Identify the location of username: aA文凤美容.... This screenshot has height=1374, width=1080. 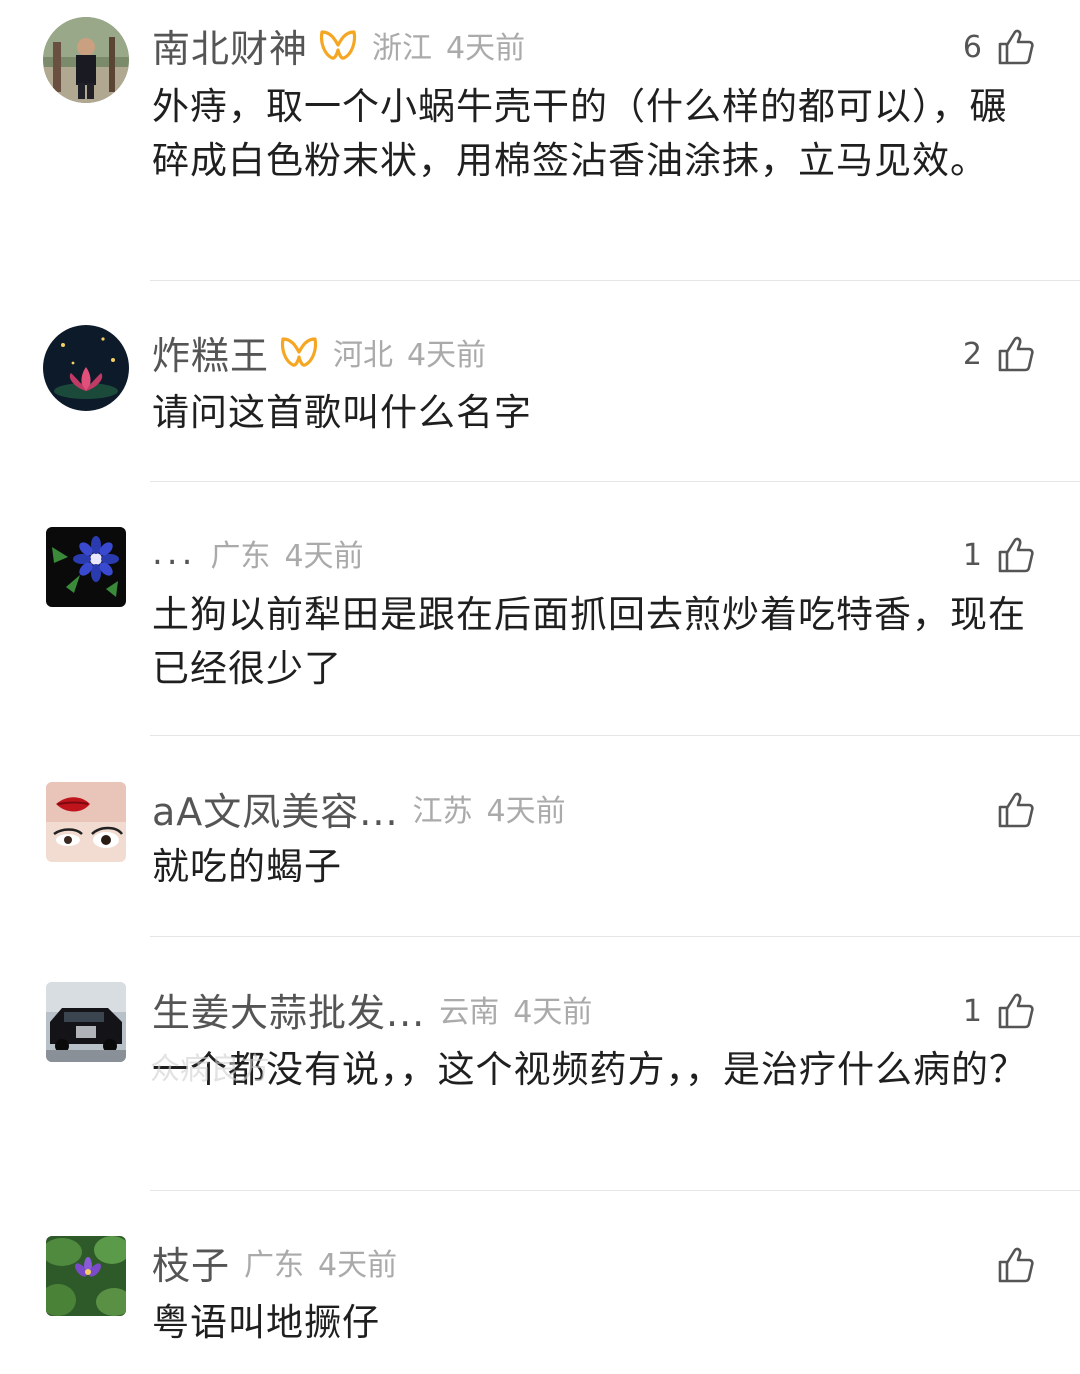
(275, 808).